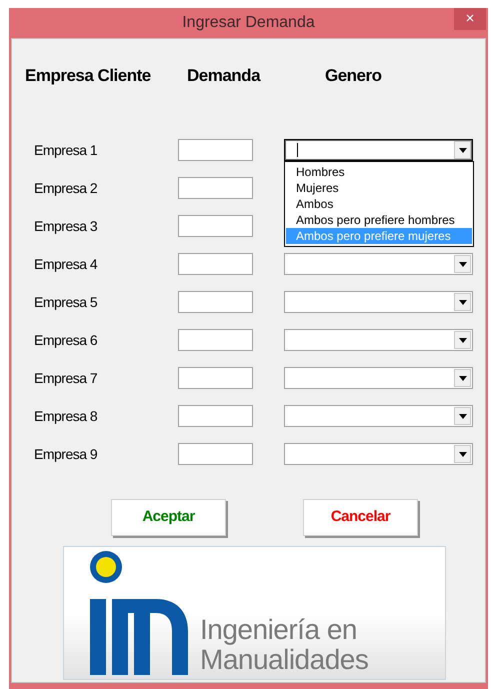 The image size is (491, 689). Describe the element at coordinates (66, 378) in the screenshot. I see `company-label: Empresa 7` at that location.